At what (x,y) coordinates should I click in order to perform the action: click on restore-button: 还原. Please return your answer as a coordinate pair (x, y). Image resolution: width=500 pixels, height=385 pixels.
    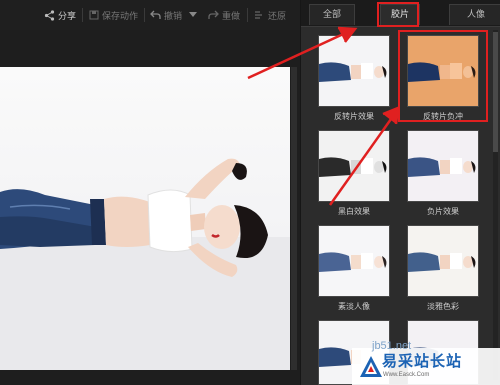
    Looking at the image, I should click on (270, 15).